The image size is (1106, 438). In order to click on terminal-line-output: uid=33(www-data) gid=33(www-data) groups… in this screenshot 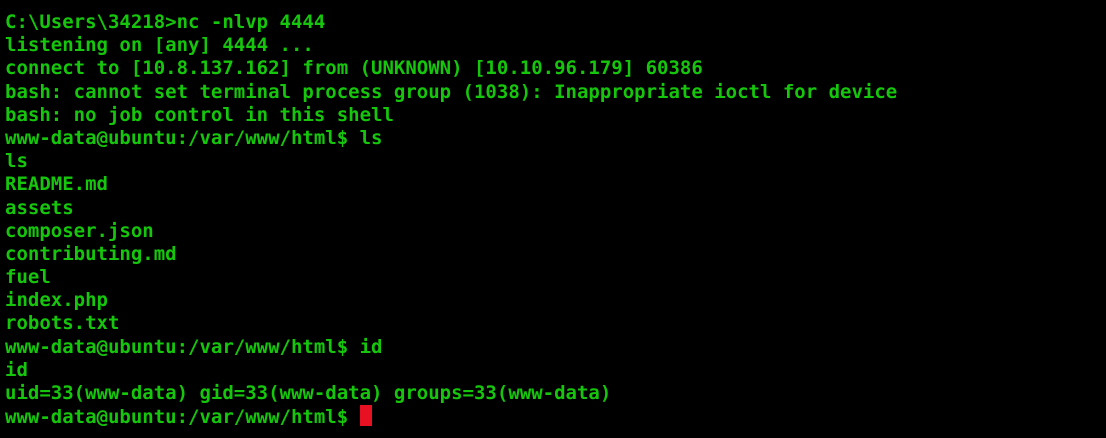, I will do `click(308, 393)`.